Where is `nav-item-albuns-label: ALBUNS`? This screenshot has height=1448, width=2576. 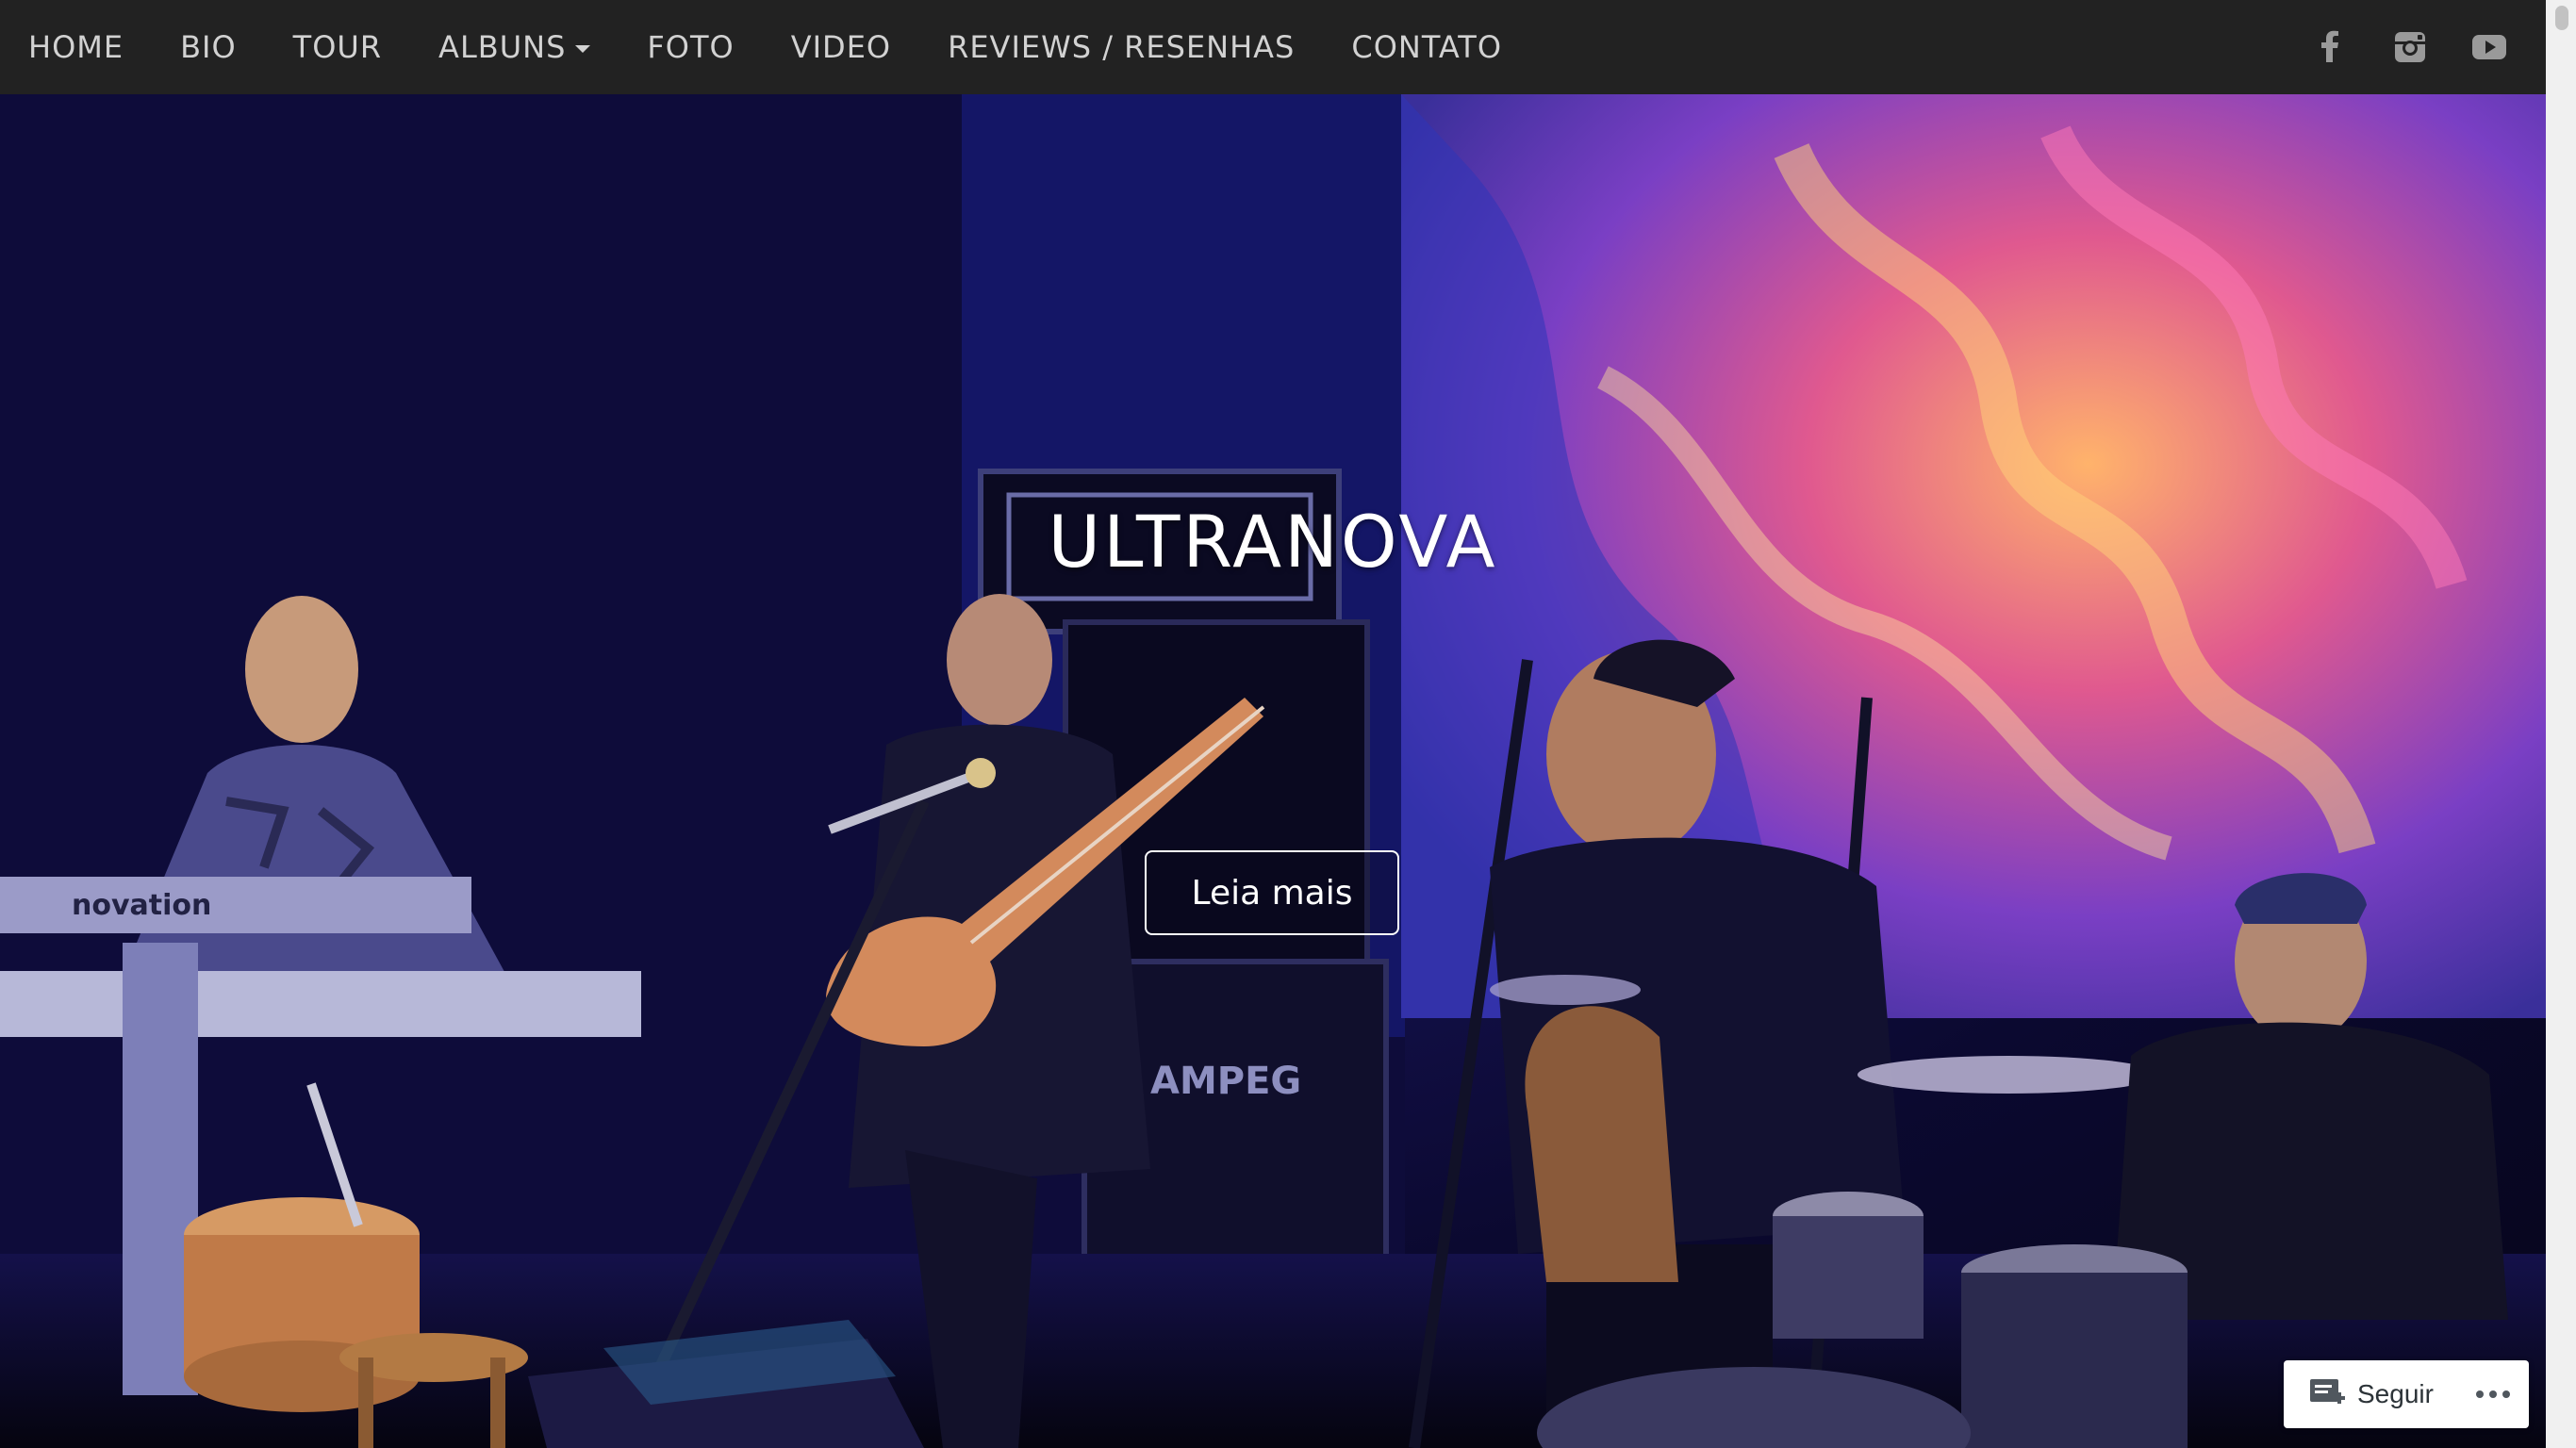
nav-item-albuns-label: ALBUNS is located at coordinates (502, 47).